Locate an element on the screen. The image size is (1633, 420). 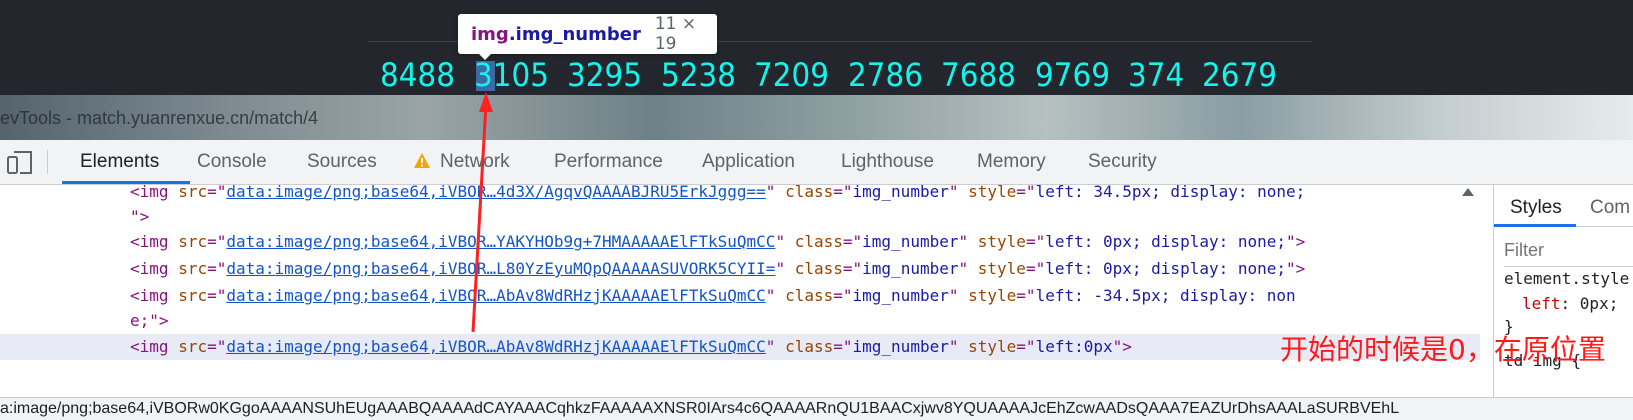
styles-tab-bar: Styles Com is located at coordinates (1563, 206).